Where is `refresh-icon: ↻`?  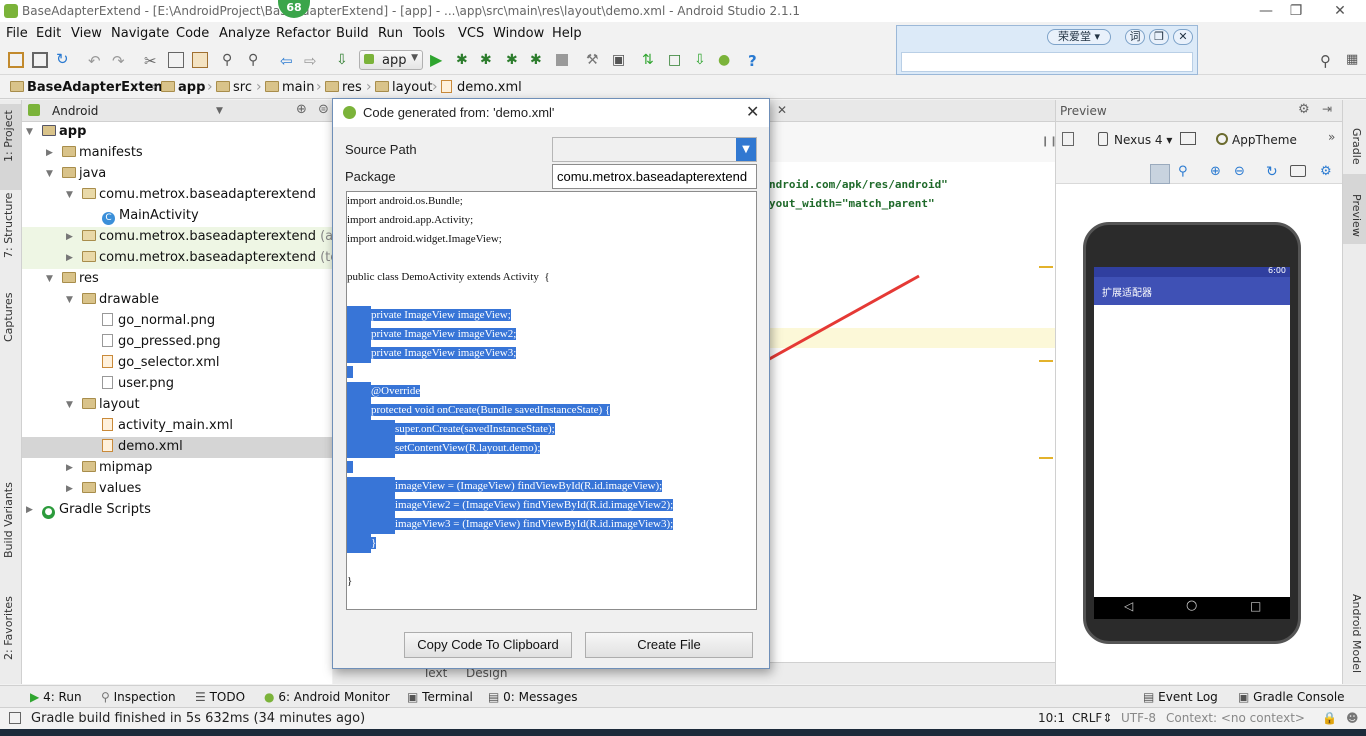 refresh-icon: ↻ is located at coordinates (1272, 172).